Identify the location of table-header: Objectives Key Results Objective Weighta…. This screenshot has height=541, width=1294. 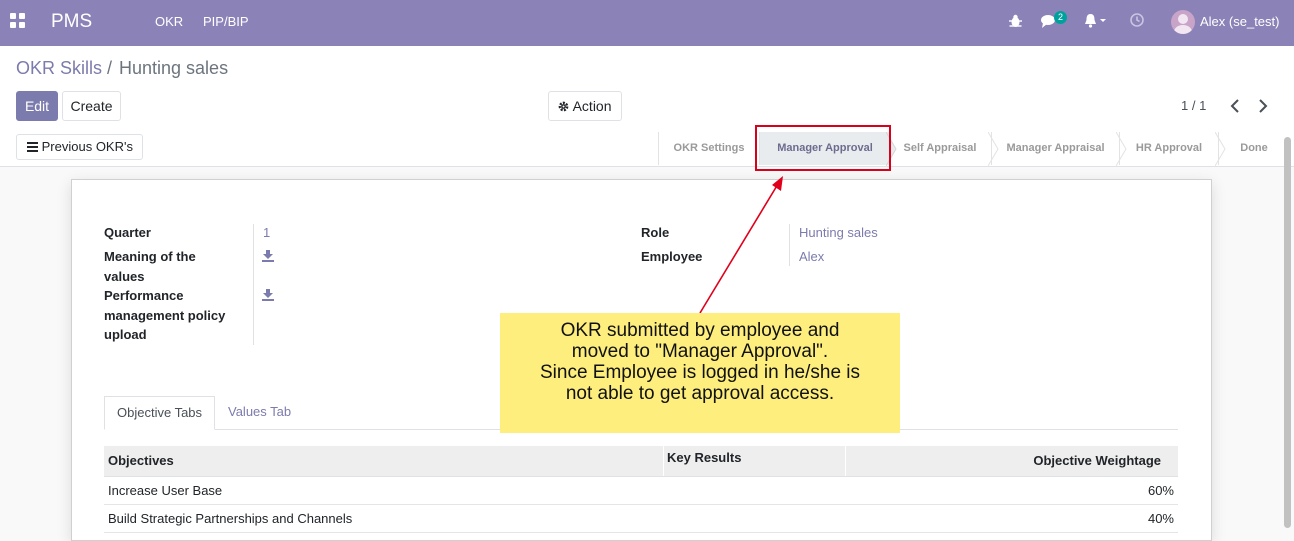
(641, 461).